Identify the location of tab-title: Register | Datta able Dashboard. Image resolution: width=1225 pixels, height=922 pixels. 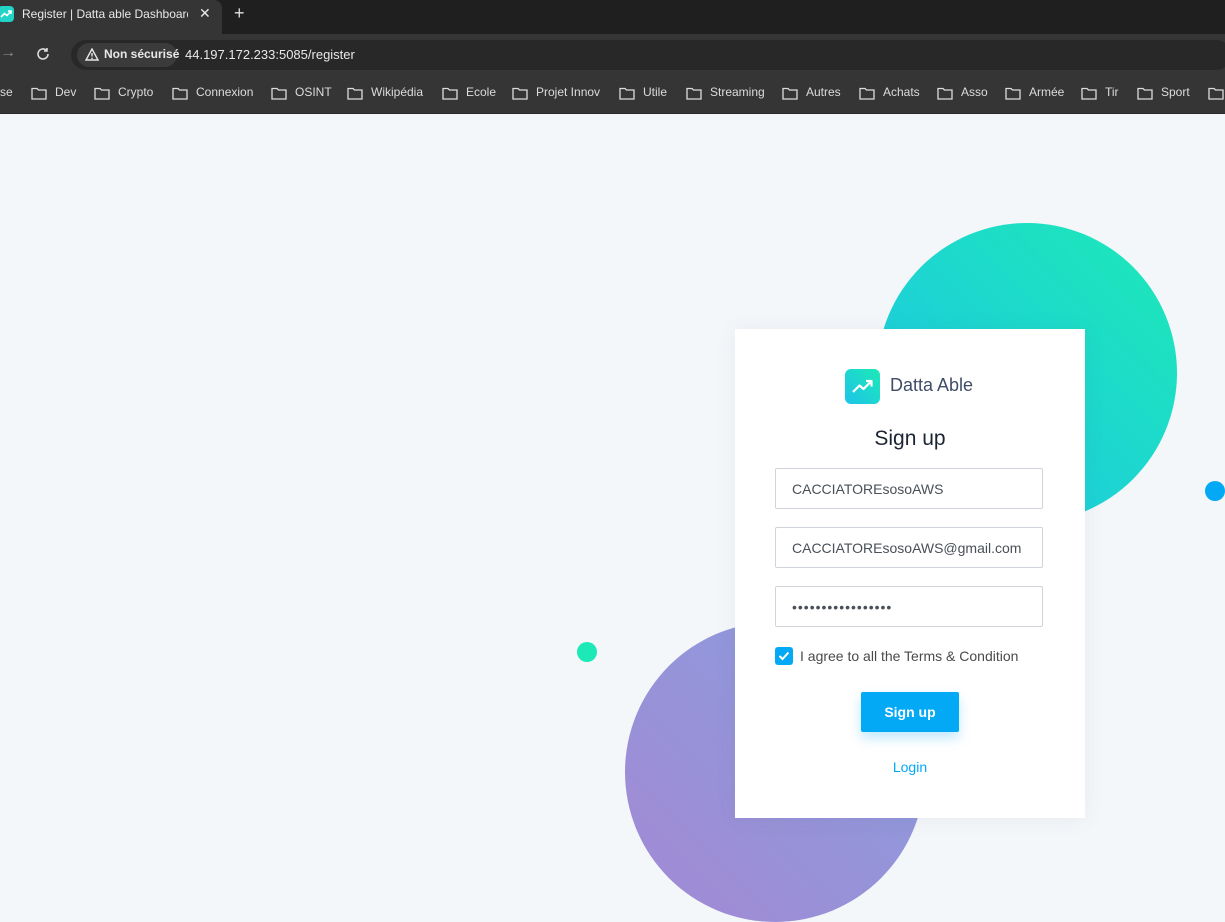
(105, 14).